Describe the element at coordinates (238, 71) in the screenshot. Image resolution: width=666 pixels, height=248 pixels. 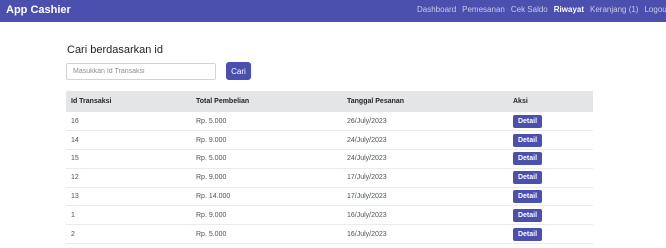
I see `search-button: Cari` at that location.